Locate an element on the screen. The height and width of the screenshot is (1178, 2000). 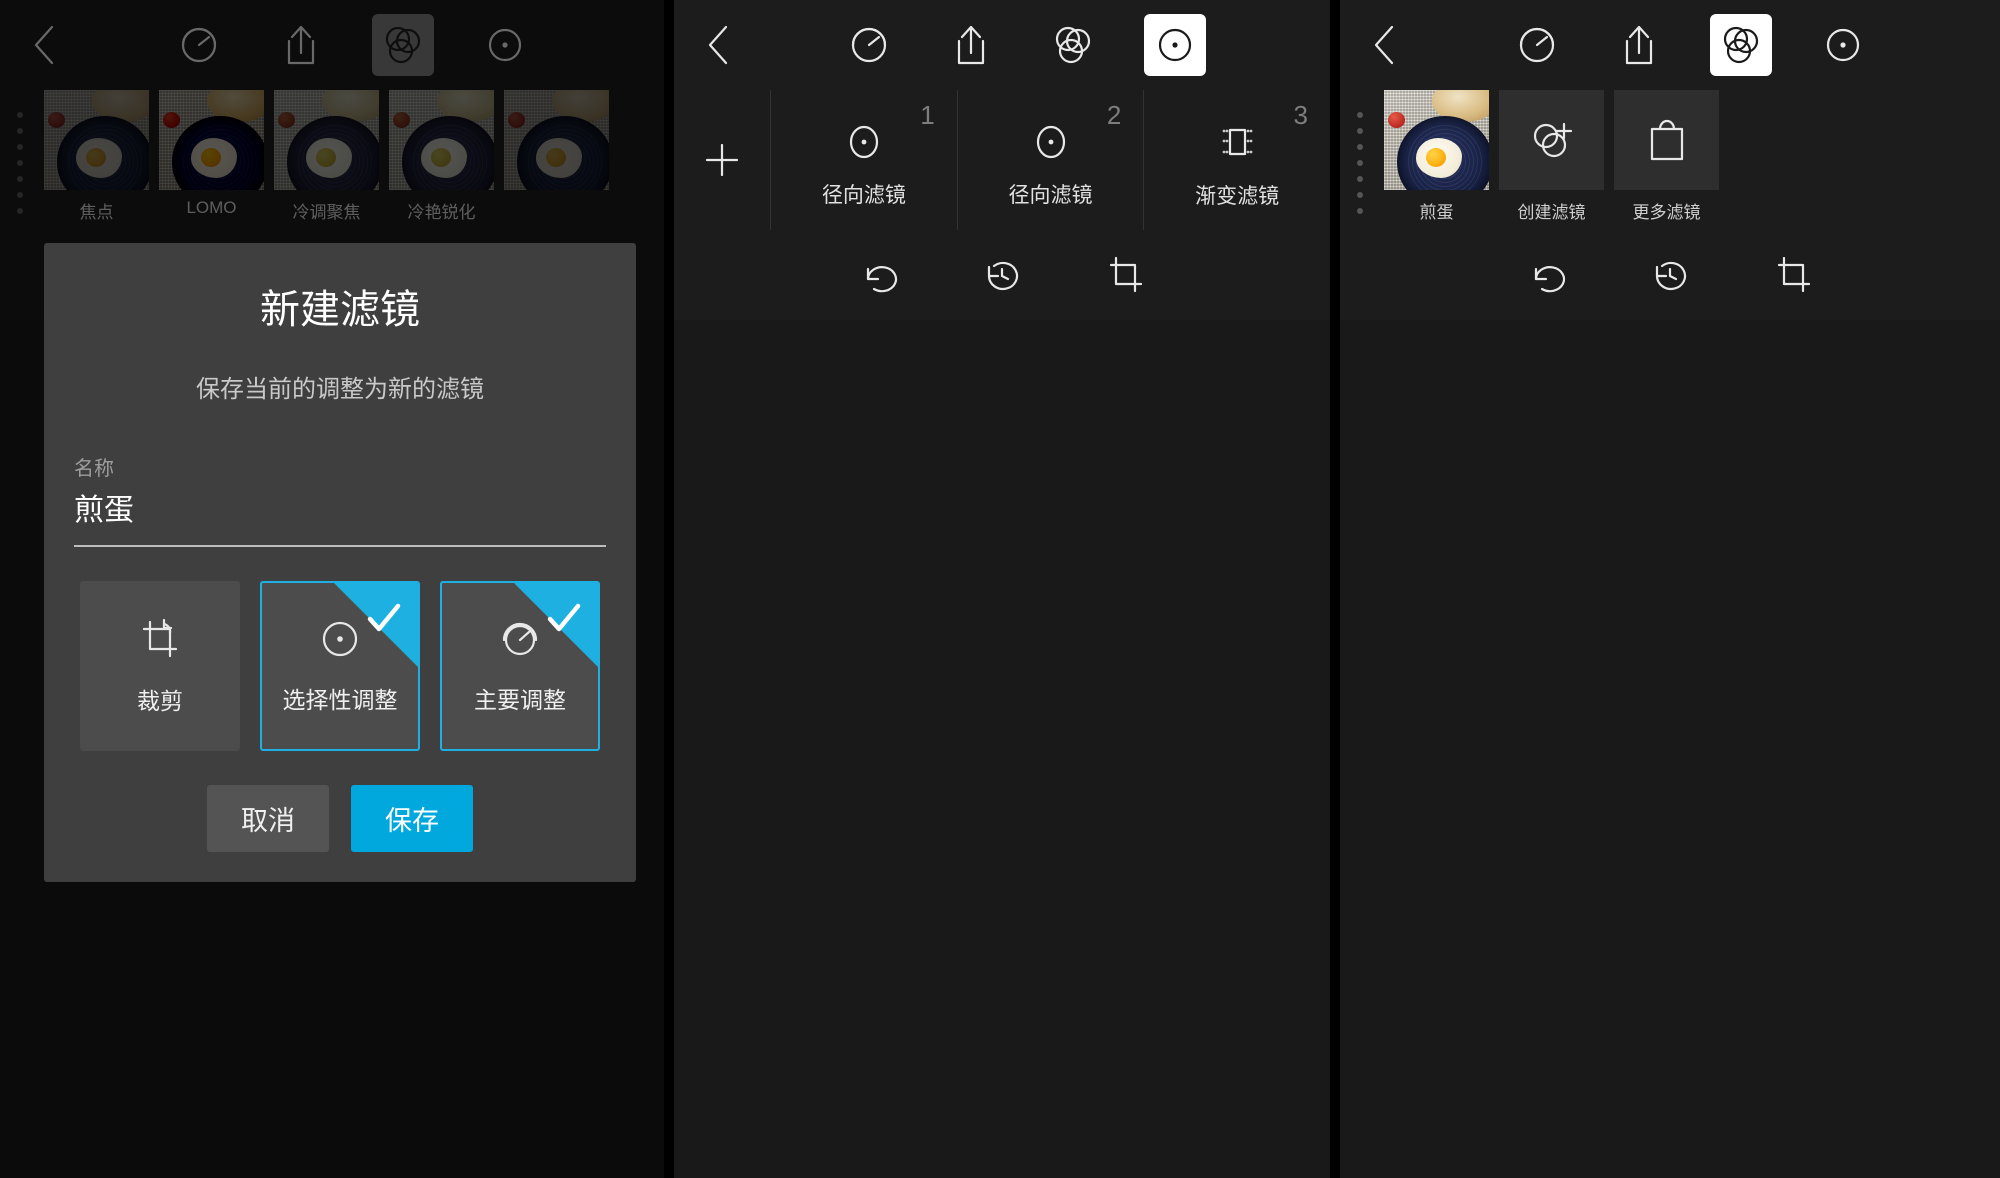
filter-label: 煎蛋 is located at coordinates (1436, 212).